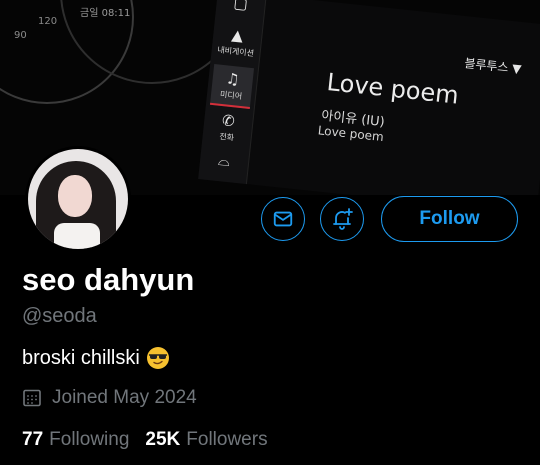  Describe the element at coordinates (33, 439) in the screenshot. I see `following-count: 77` at that location.